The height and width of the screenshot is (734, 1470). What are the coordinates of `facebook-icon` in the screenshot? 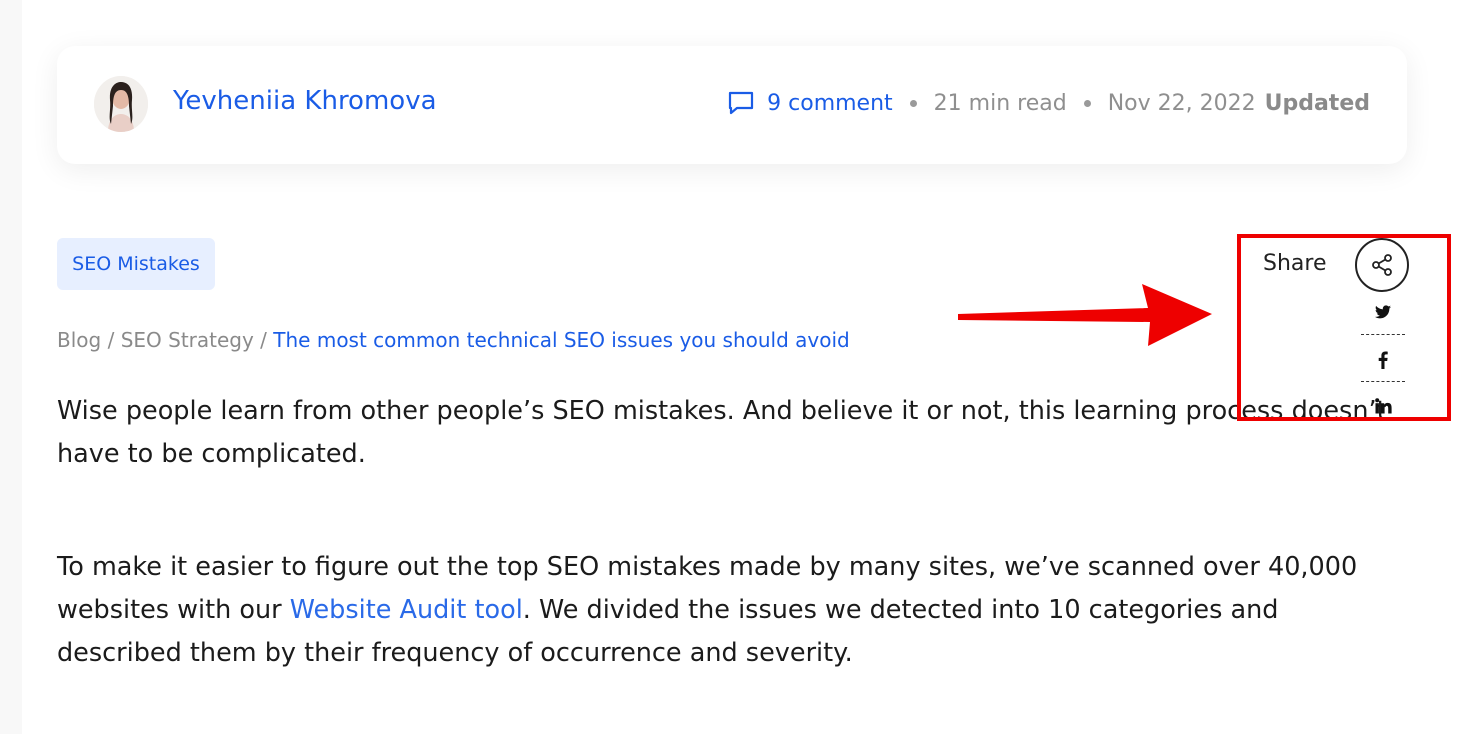 It's located at (1383, 360).